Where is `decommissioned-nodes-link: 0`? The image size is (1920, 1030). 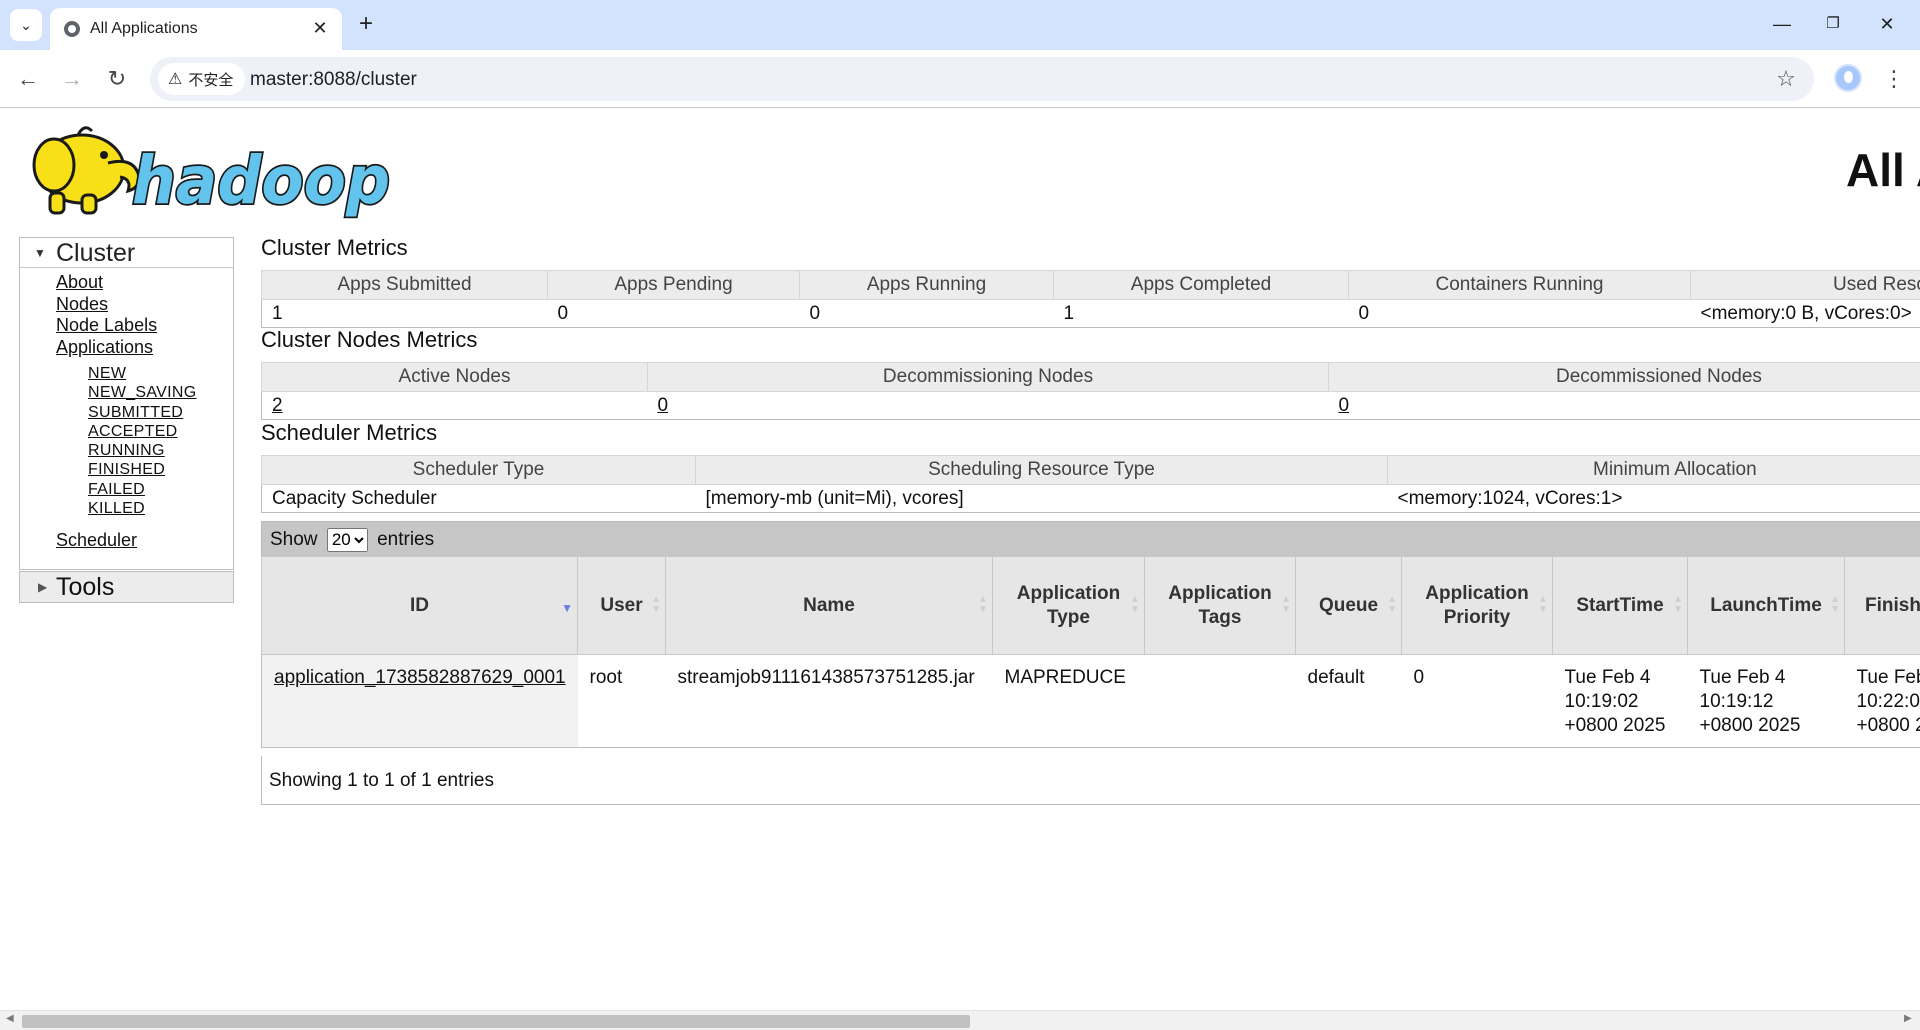
decommissioned-nodes-link: 0 is located at coordinates (1344, 405).